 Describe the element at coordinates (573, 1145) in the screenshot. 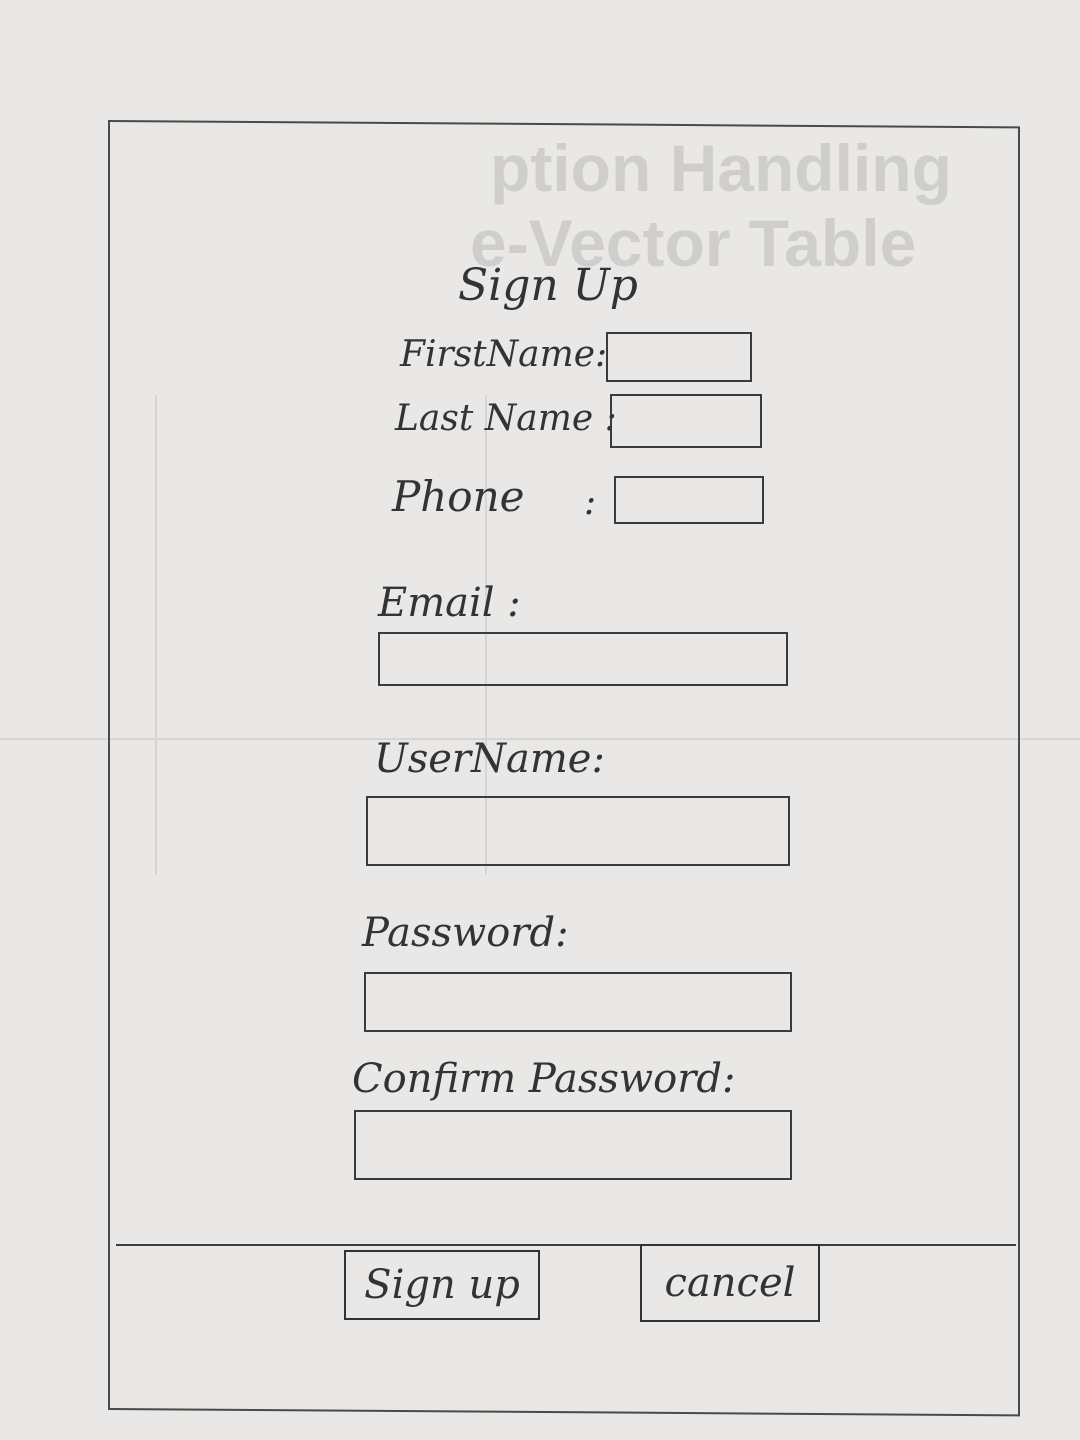

I see `confirm-password-field` at that location.